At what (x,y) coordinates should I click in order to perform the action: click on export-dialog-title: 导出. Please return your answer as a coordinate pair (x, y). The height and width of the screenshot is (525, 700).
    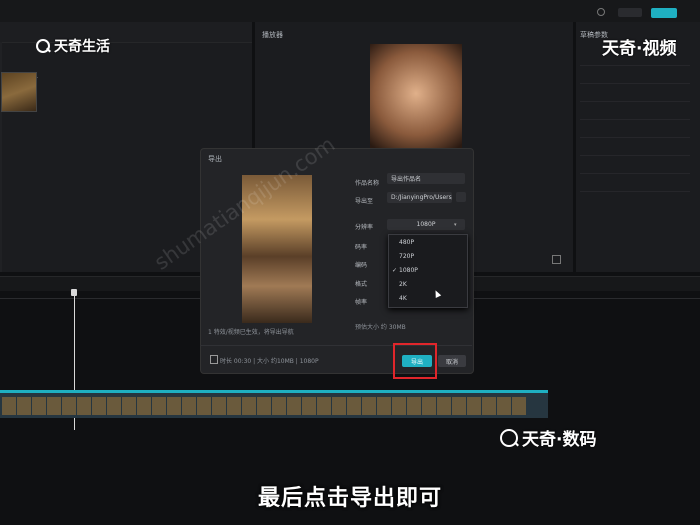
    Looking at the image, I should click on (215, 159).